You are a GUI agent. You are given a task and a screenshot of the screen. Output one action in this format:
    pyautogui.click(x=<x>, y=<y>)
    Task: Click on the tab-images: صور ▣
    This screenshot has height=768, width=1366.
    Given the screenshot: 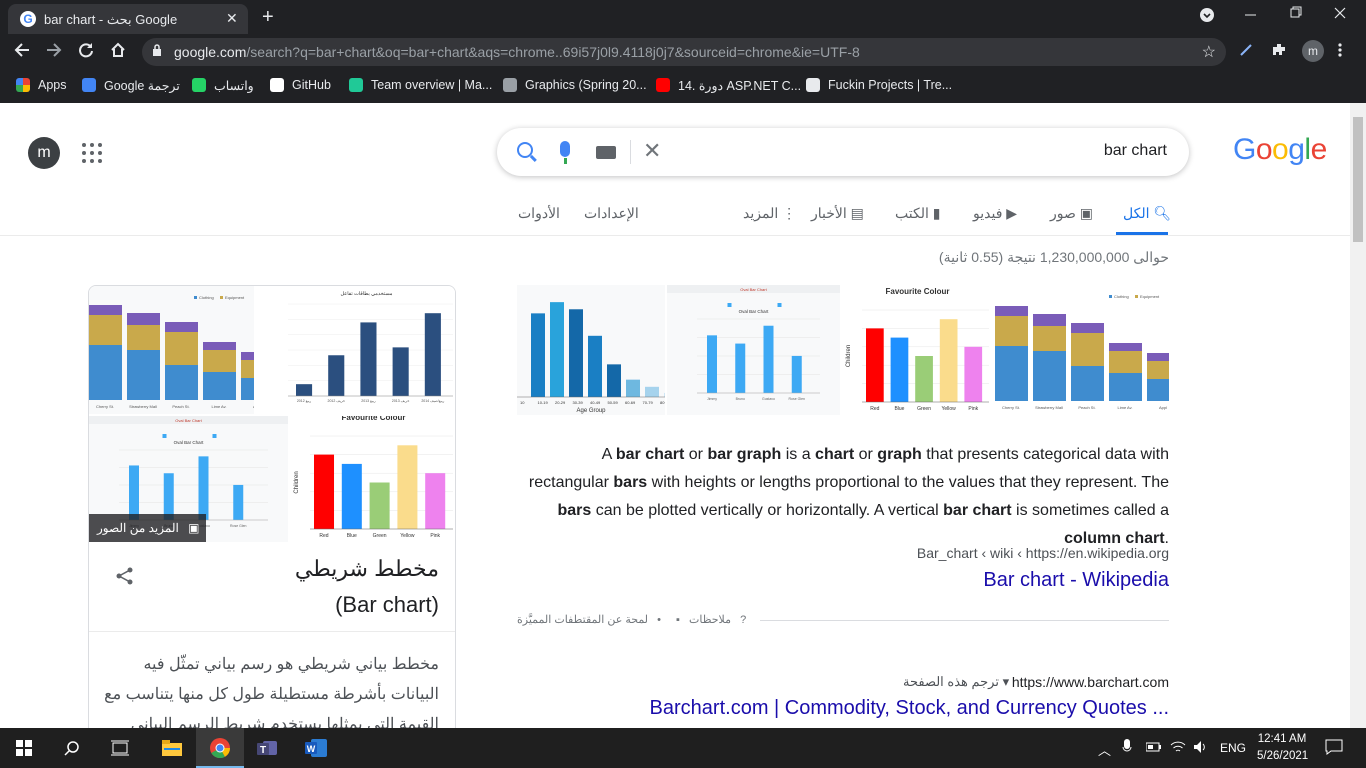 What is the action you would take?
    pyautogui.click(x=1071, y=213)
    